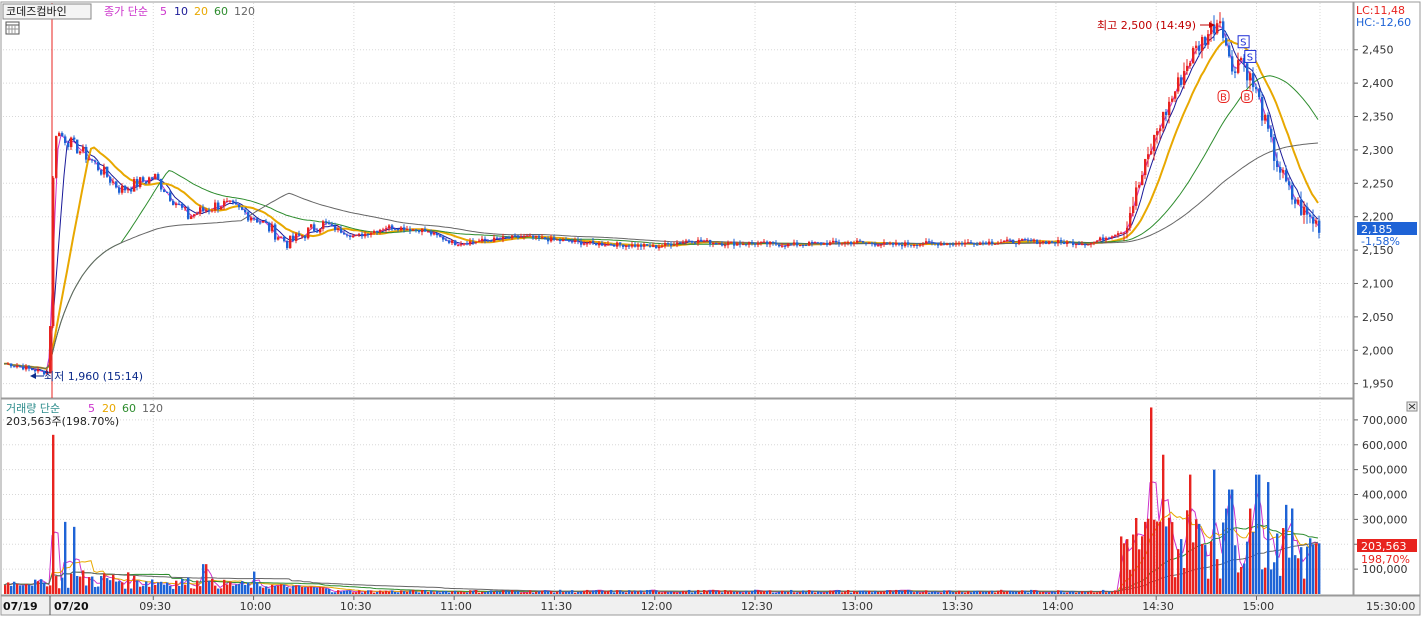 The height and width of the screenshot is (617, 1422). Describe the element at coordinates (62, 421) in the screenshot. I see `volume-info: 203,563주(198.70%)` at that location.